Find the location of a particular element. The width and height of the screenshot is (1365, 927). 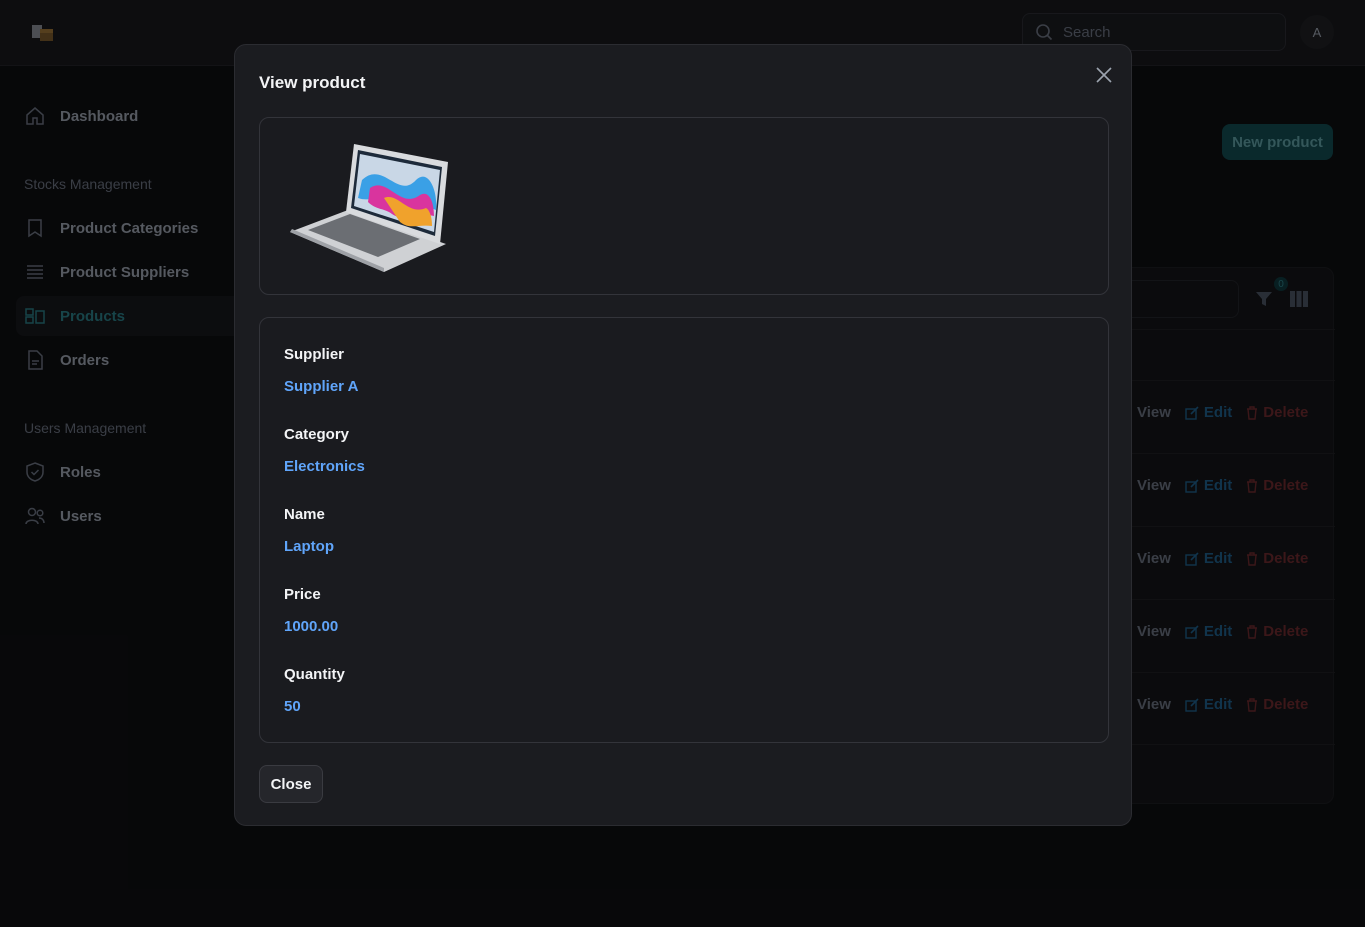

field-label: Price is located at coordinates (302, 594).